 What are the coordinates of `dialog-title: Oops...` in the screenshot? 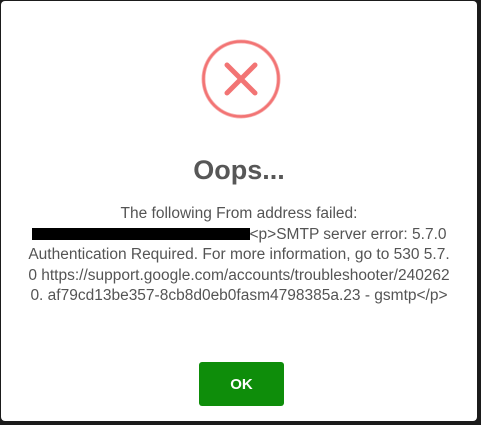 It's located at (239, 170).